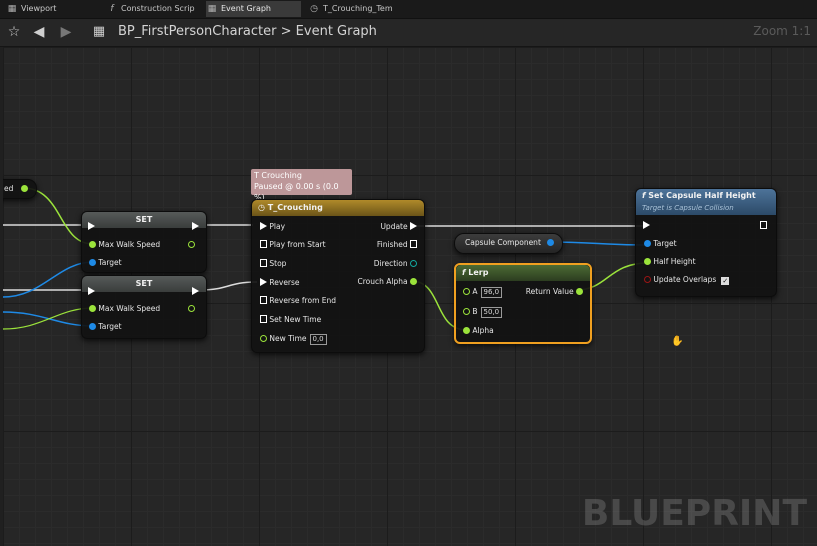 The height and width of the screenshot is (546, 817). Describe the element at coordinates (523, 303) in the screenshot. I see `lerp-node: f Lerp A 96,0 B 50,0 Alpha Return Value` at that location.